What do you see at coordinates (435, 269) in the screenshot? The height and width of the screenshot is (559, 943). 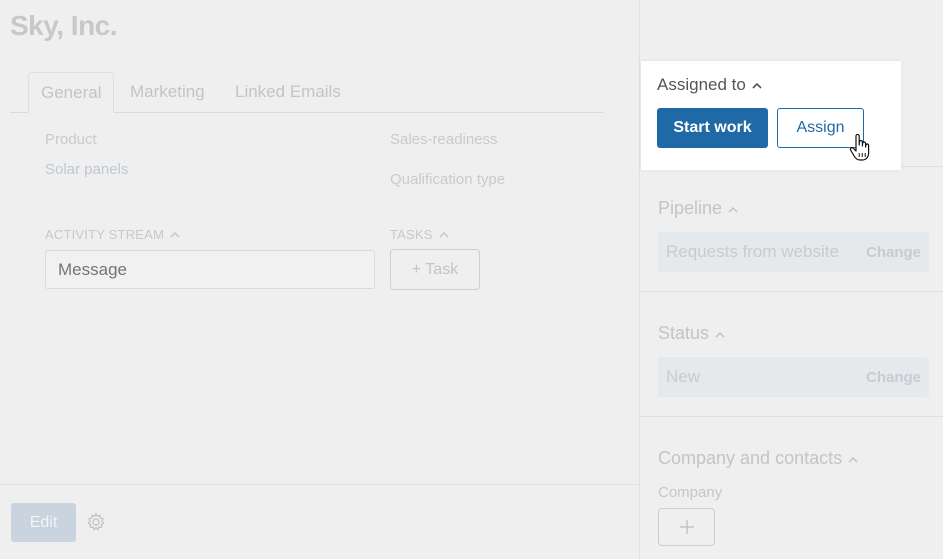 I see `add-task-button: + Task` at bounding box center [435, 269].